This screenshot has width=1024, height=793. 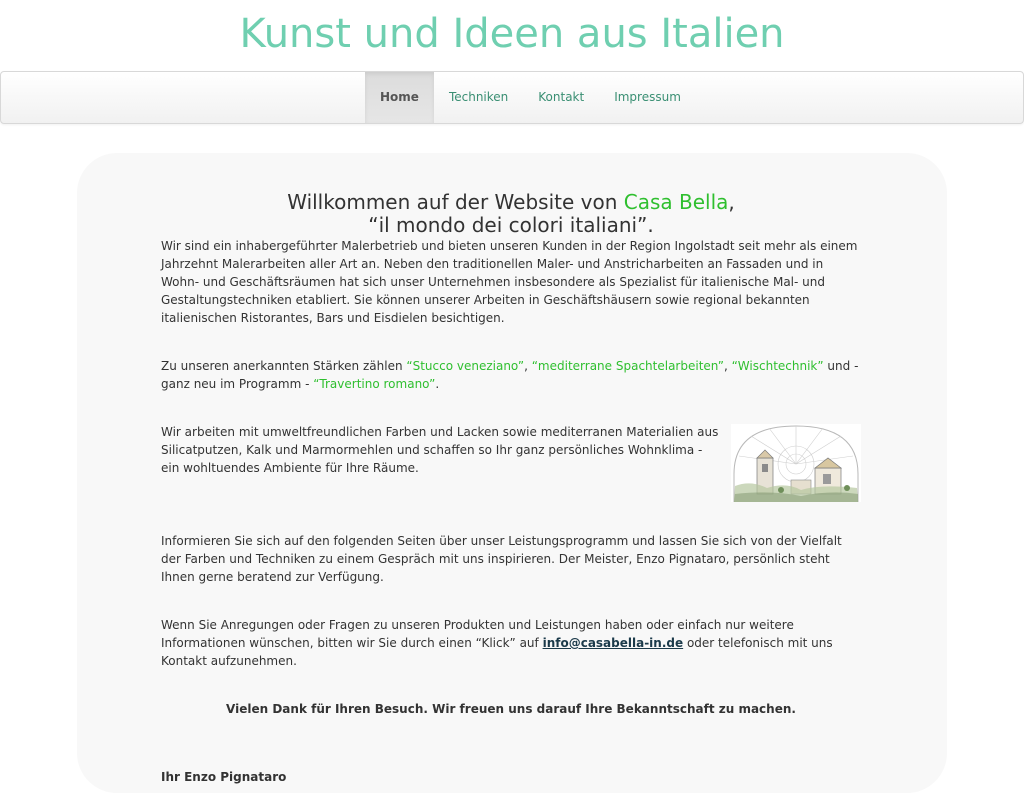 I want to click on welcome-tagline: “il mondo dei colori italiani”., so click(x=511, y=225).